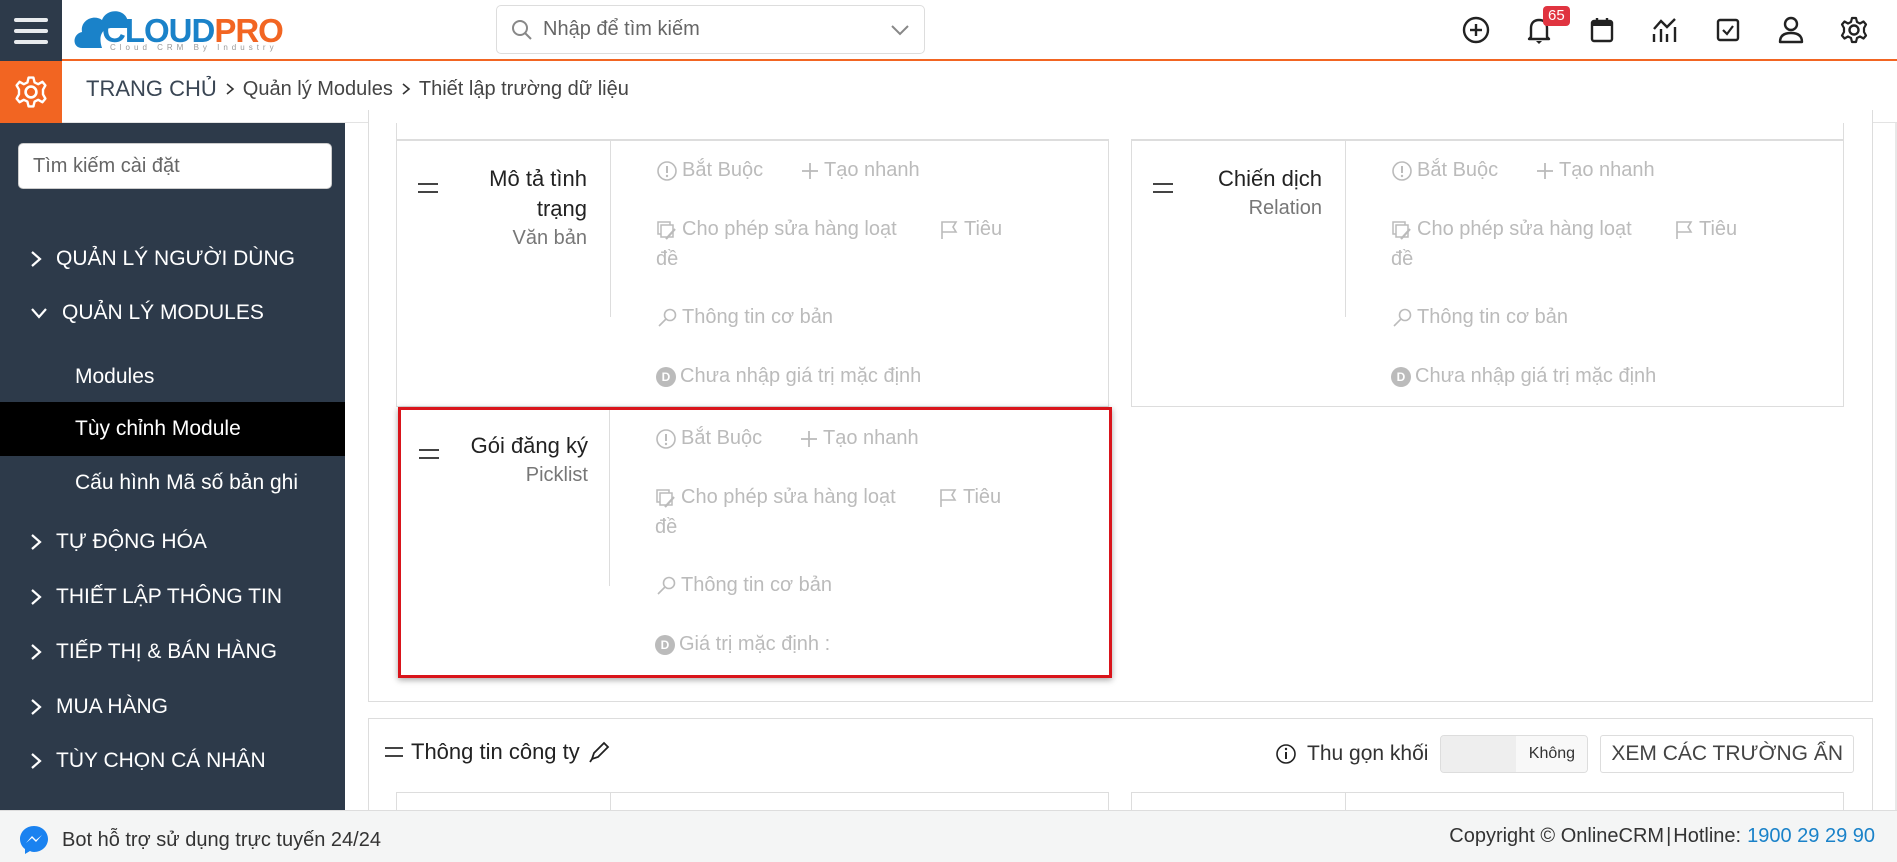 The height and width of the screenshot is (862, 1897). What do you see at coordinates (1286, 754) in the screenshot?
I see `info-circle-icon` at bounding box center [1286, 754].